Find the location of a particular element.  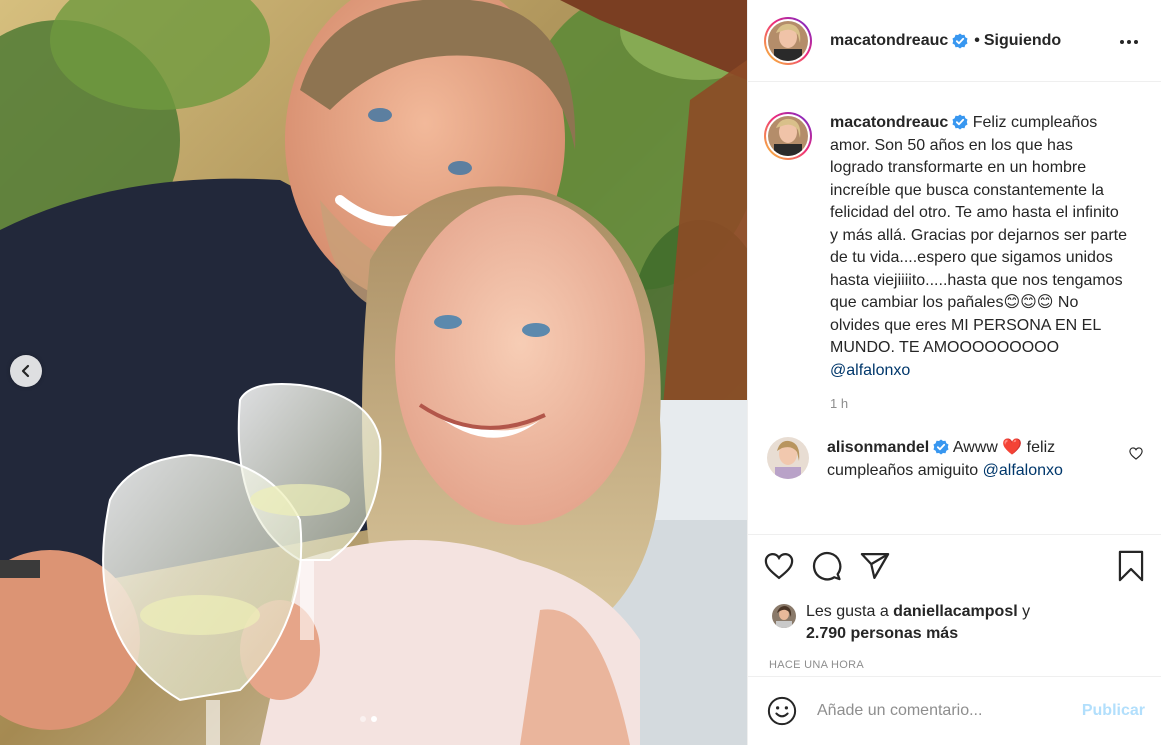

comment-bubble-icon is located at coordinates (827, 566).